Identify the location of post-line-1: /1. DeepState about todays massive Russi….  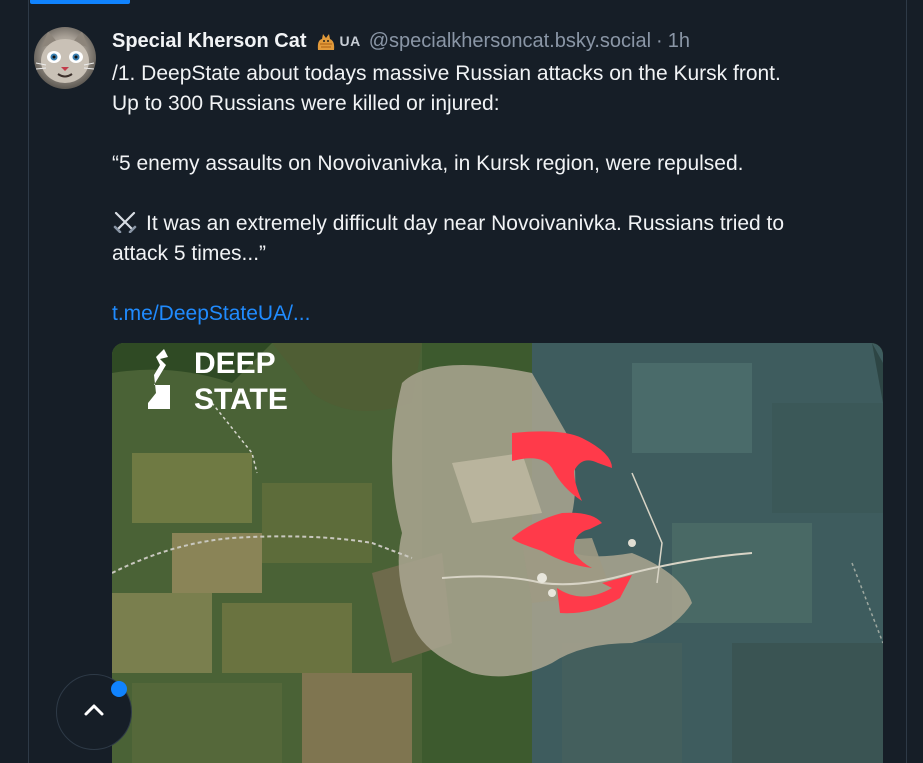
(446, 73).